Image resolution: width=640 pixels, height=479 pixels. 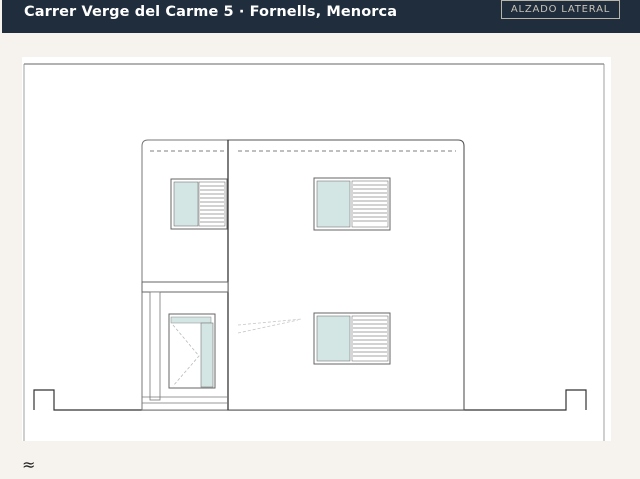 What do you see at coordinates (352, 204) in the screenshot?
I see `window-upper-right` at bounding box center [352, 204].